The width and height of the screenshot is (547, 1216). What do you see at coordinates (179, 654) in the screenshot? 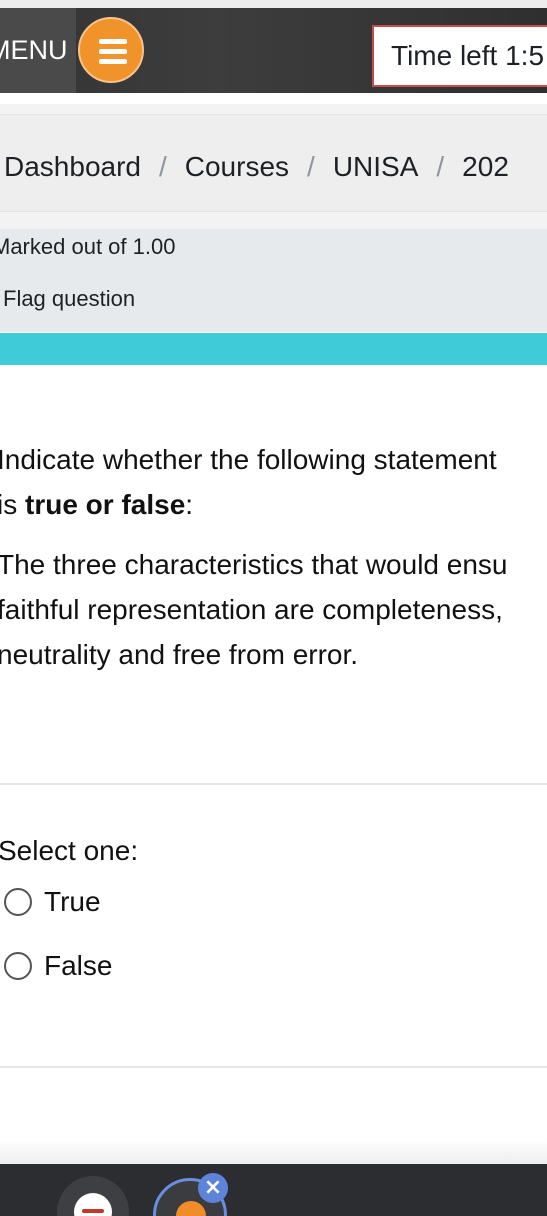
I see `statement-line-3: neutrality and free from error.` at bounding box center [179, 654].